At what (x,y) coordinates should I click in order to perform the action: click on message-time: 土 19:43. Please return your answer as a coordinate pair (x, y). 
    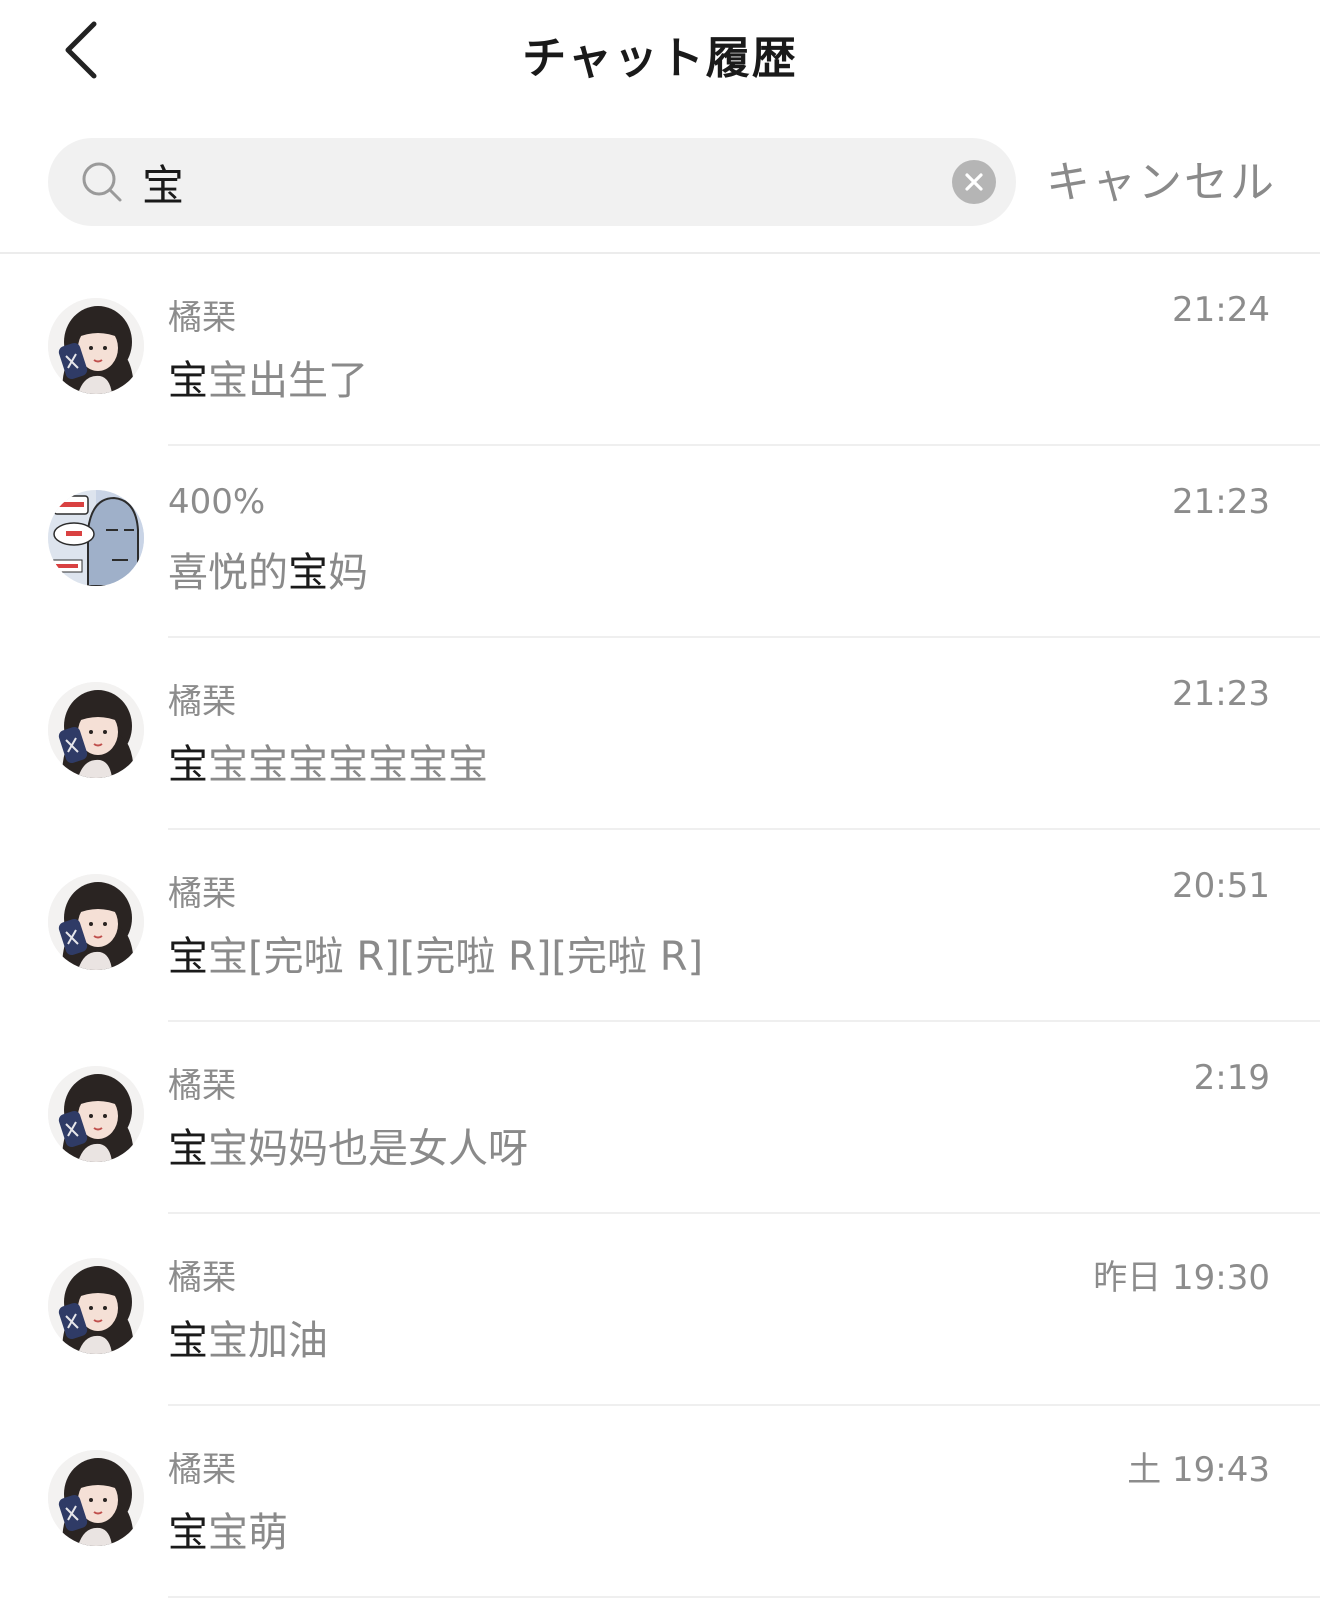
    Looking at the image, I should click on (1198, 1470).